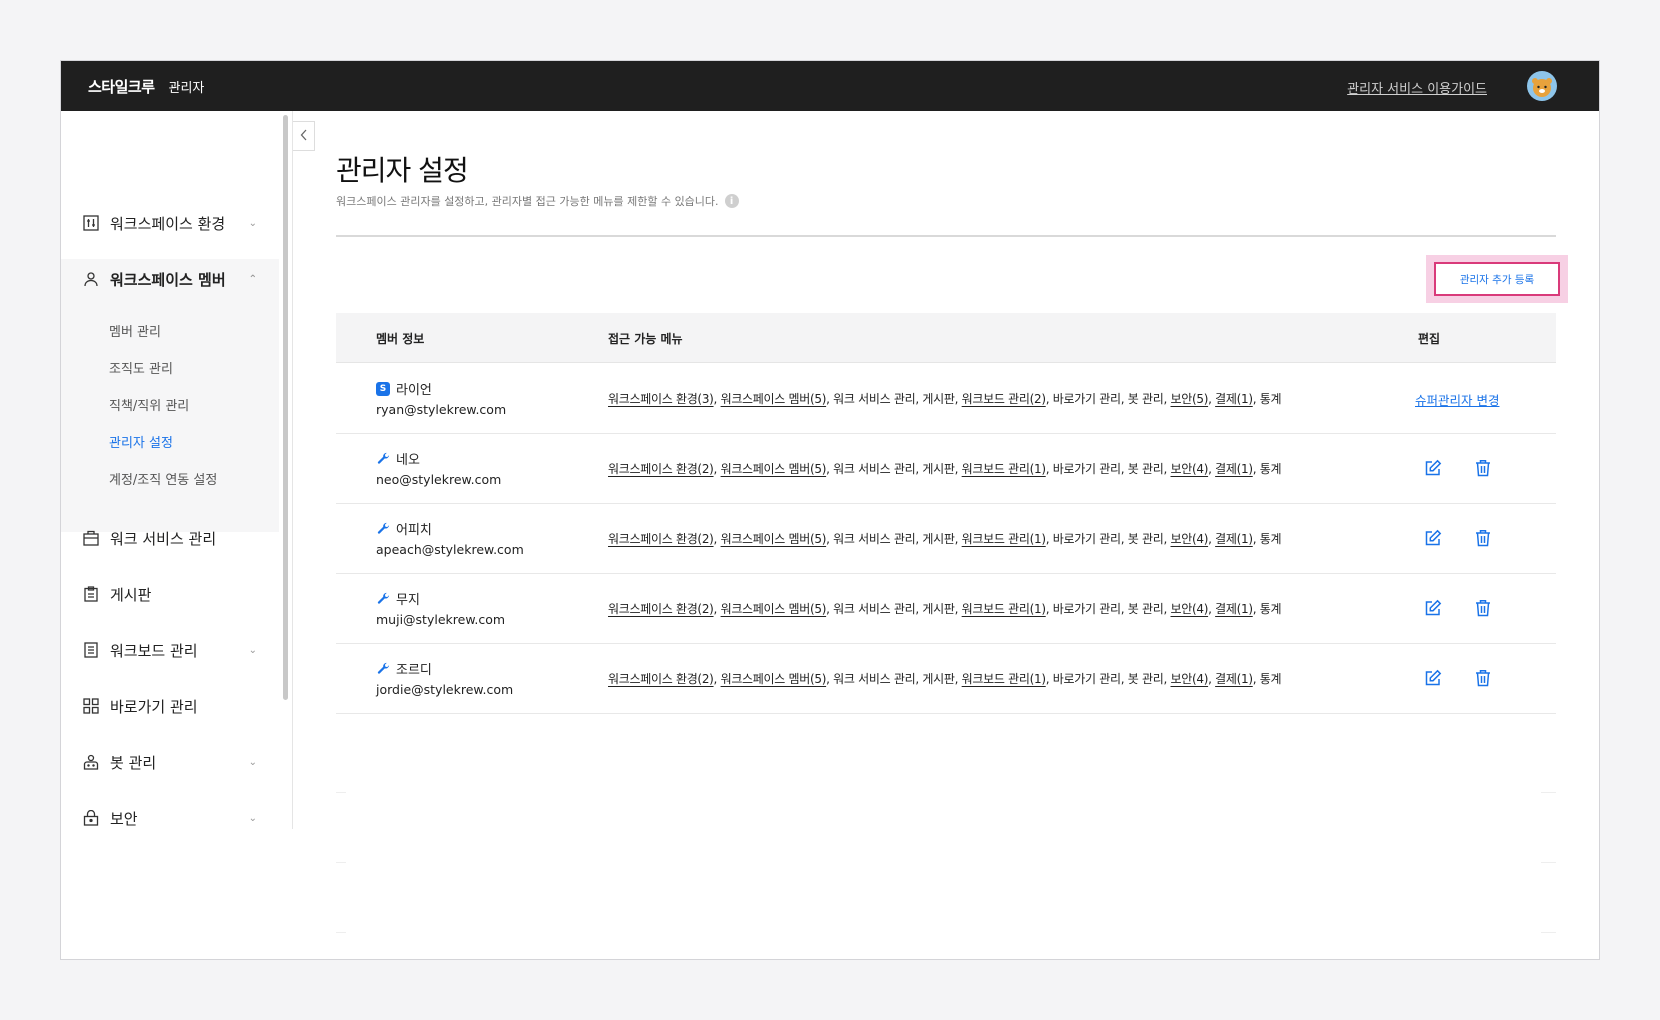  What do you see at coordinates (124, 818) in the screenshot?
I see `sidebar-item-label: 보안` at bounding box center [124, 818].